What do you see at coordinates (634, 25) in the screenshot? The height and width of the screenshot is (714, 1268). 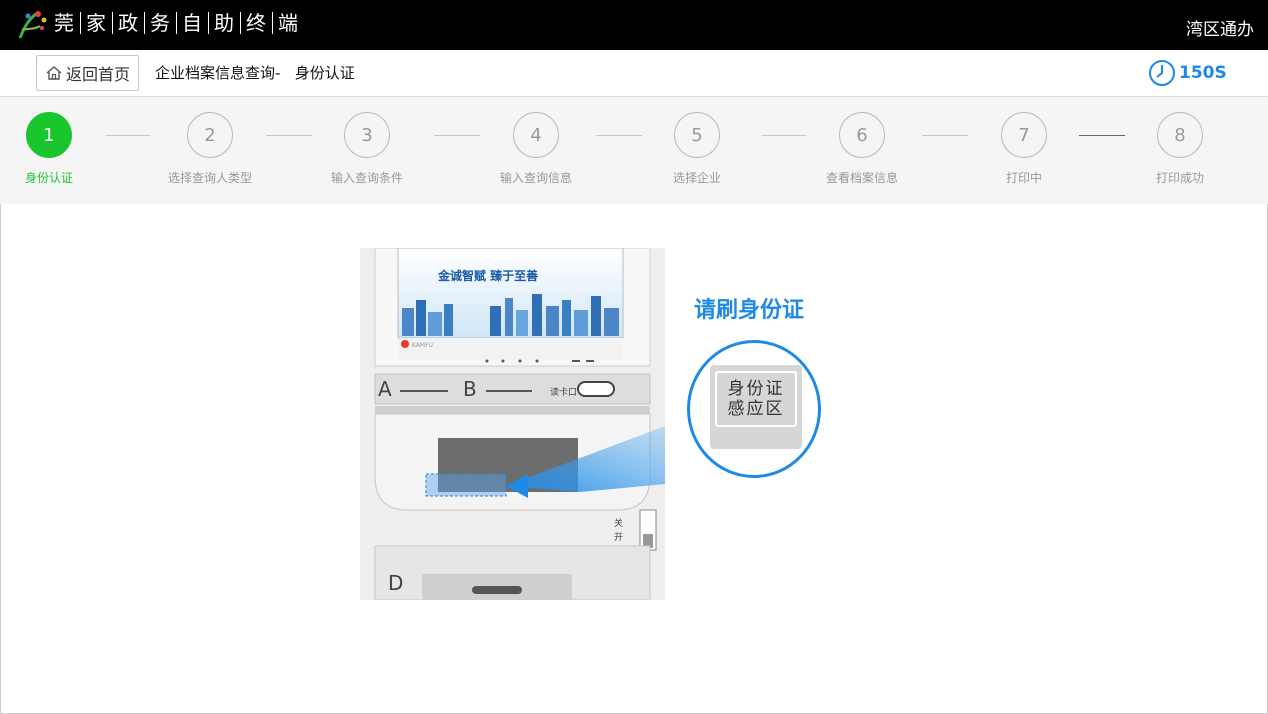 I see `top-bar: 莞 家 政 务 自 助 终 端 湾区通办` at bounding box center [634, 25].